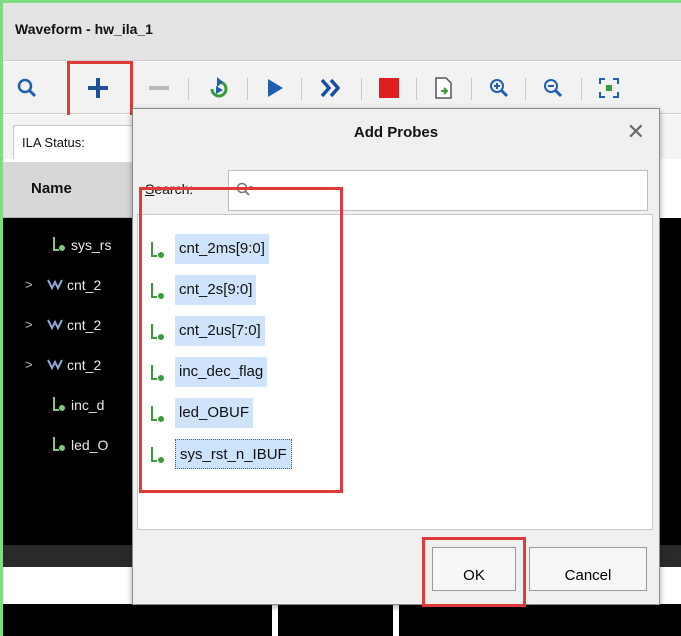 This screenshot has width=681, height=636. Describe the element at coordinates (588, 569) in the screenshot. I see `cancel-button: Cancel` at that location.